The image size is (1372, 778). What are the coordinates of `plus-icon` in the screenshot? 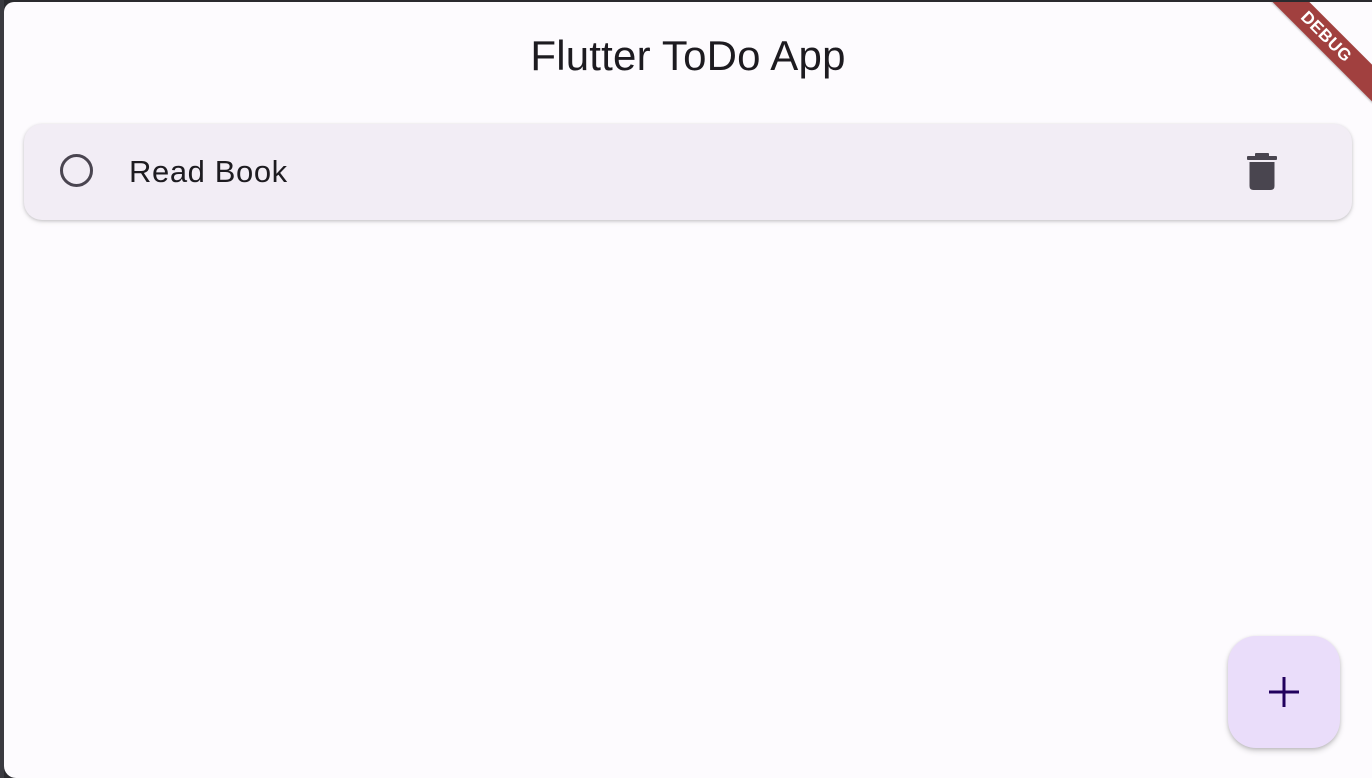 It's located at (1284, 692).